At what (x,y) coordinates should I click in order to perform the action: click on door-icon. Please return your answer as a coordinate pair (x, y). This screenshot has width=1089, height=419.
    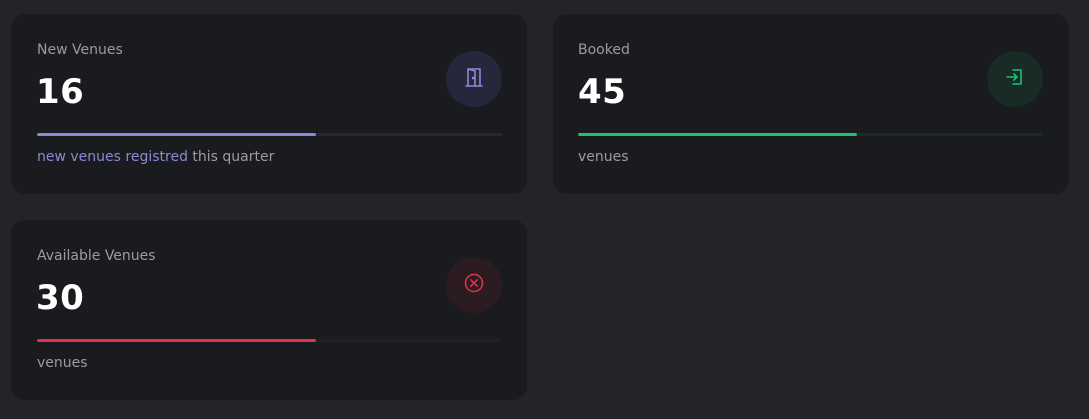
    Looking at the image, I should click on (474, 79).